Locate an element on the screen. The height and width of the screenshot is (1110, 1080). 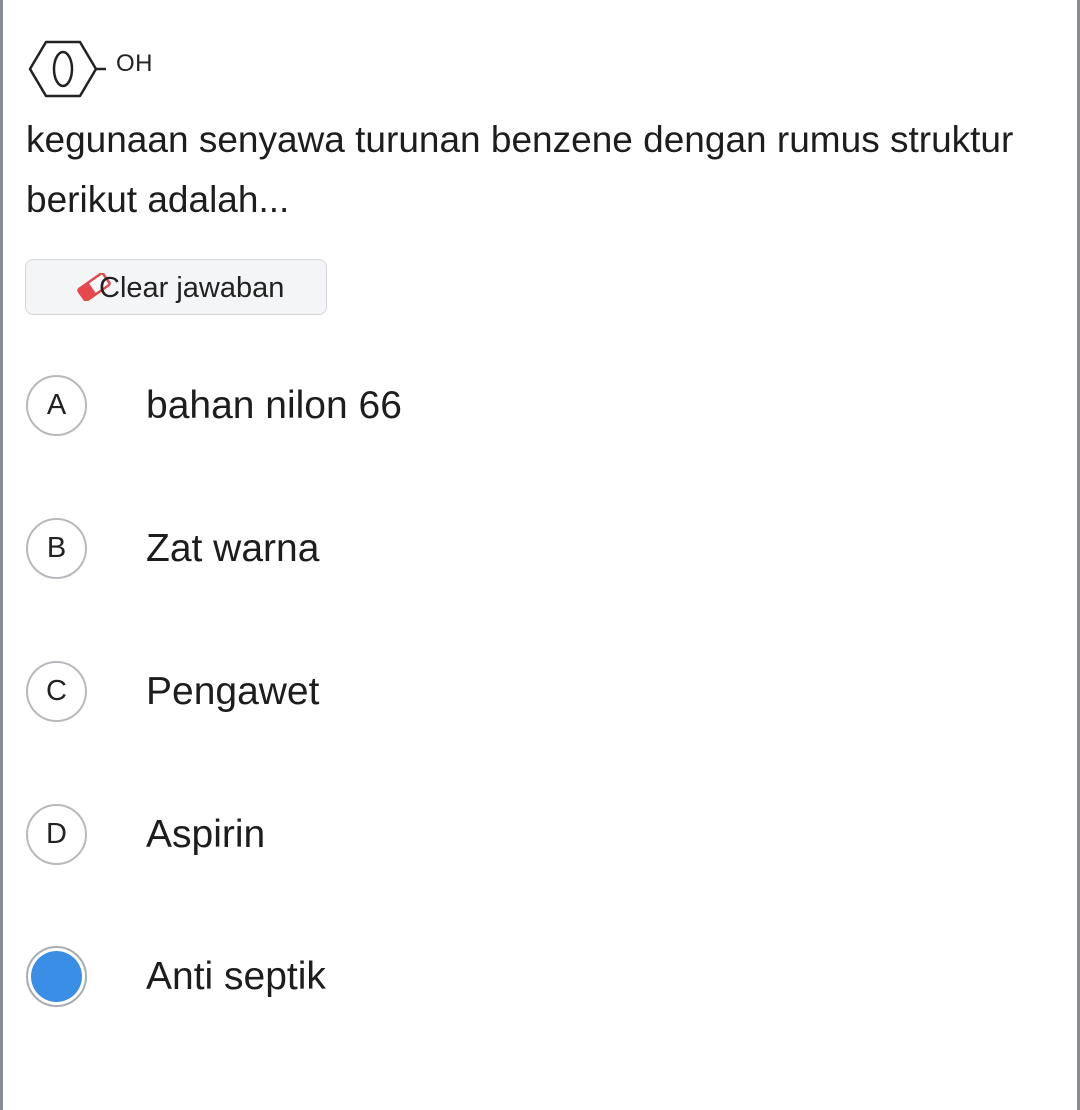
option-b-radio: B is located at coordinates (56, 548).